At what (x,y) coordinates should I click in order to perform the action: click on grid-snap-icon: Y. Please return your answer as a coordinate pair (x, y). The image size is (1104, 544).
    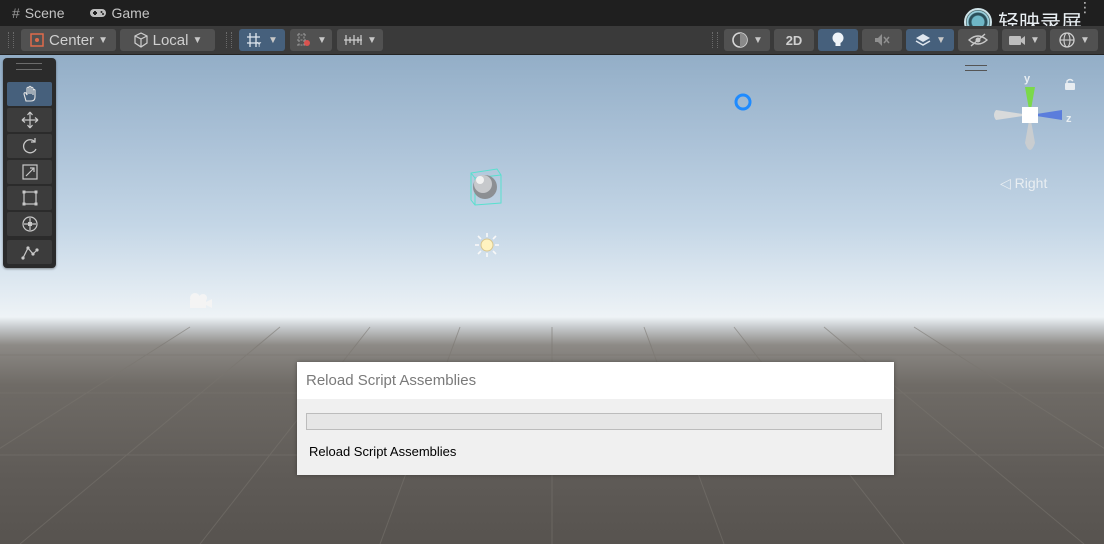
    Looking at the image, I should click on (254, 40).